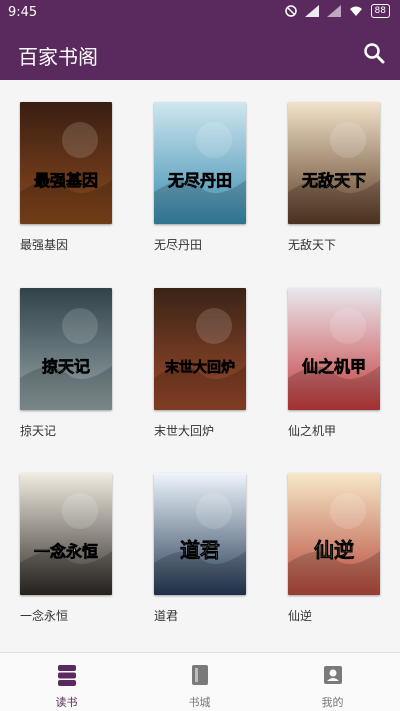 The image size is (400, 711). I want to click on cover-title: 掠天记, so click(66, 366).